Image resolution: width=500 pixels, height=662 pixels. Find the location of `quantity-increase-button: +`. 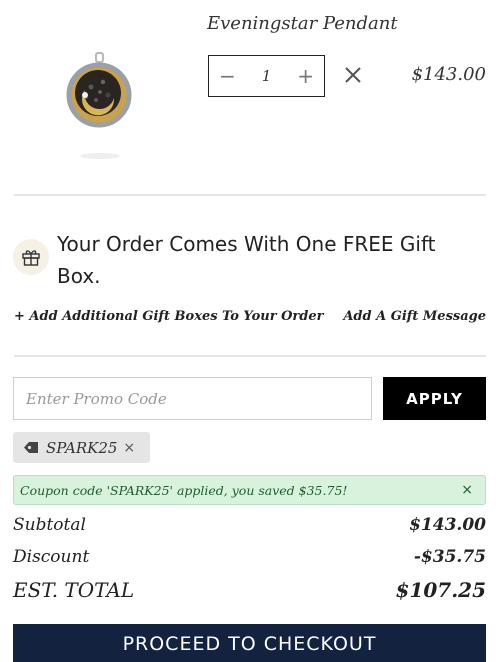

quantity-increase-button: + is located at coordinates (305, 76).